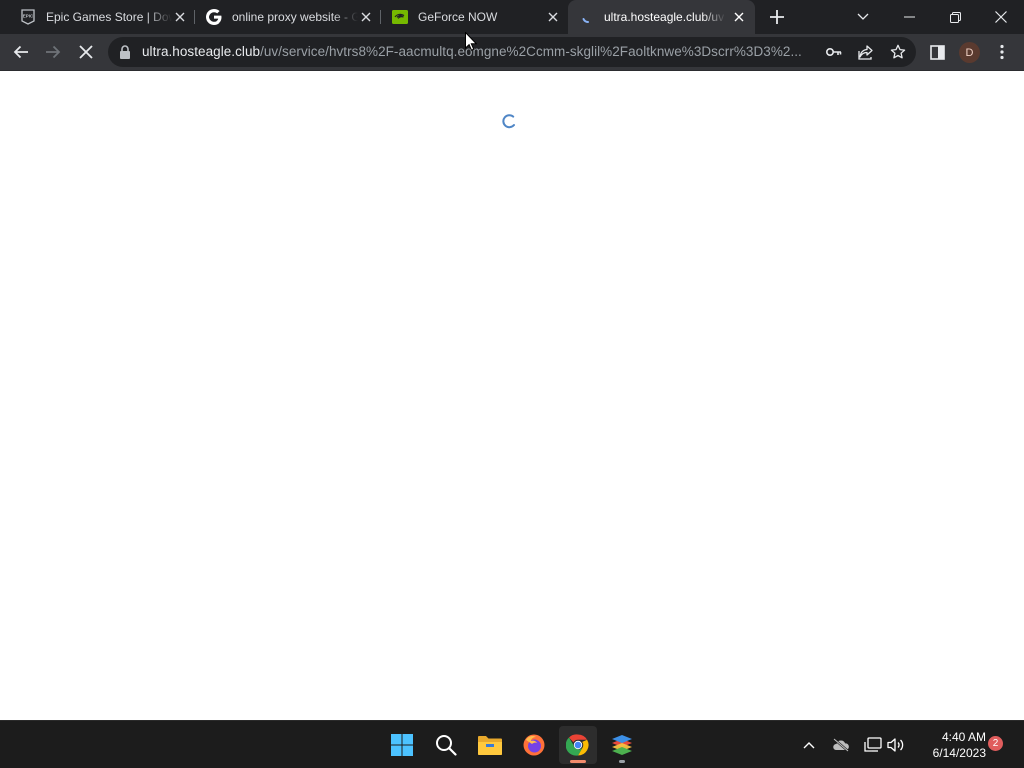 This screenshot has height=768, width=1024. Describe the element at coordinates (109, 17) in the screenshot. I see `tab-title: Epic Games Store | Dow` at that location.